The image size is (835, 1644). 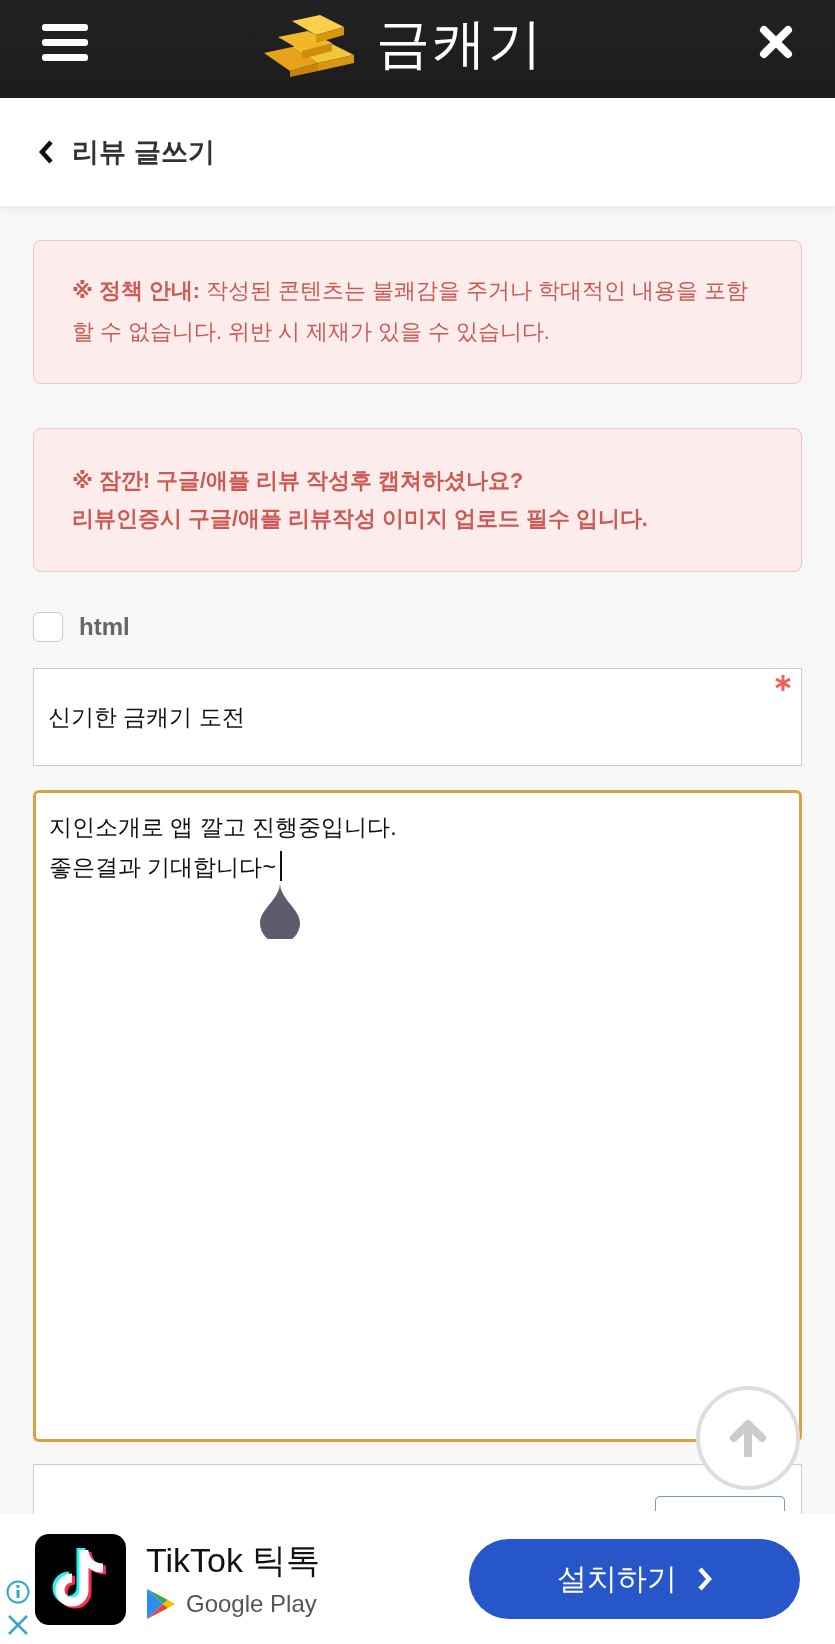 I want to click on play-store-icon, so click(x=161, y=1604).